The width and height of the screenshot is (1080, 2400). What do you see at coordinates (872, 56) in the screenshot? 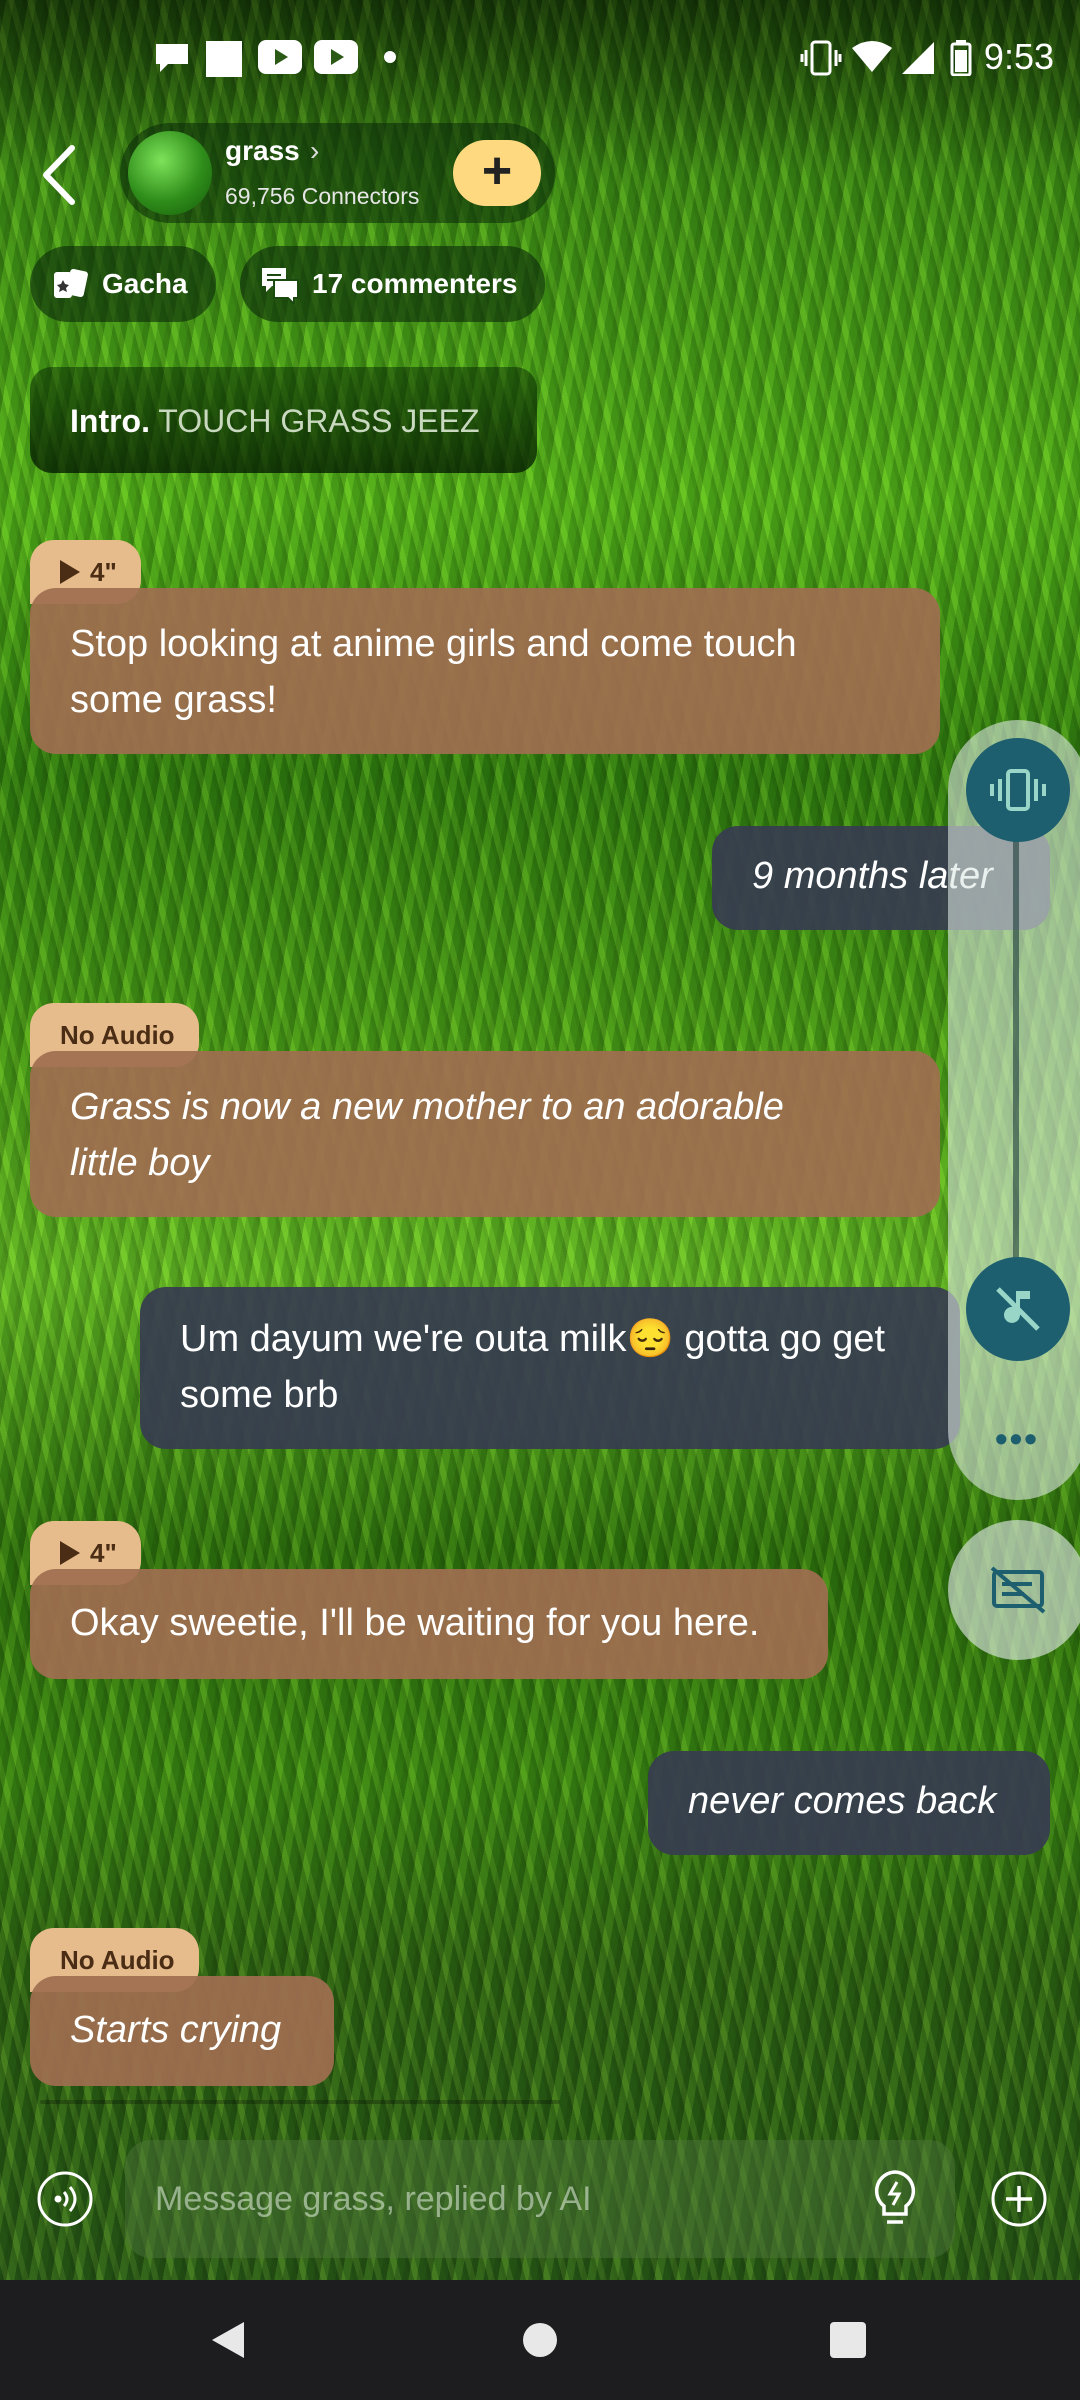
I see `wifi-icon` at bounding box center [872, 56].